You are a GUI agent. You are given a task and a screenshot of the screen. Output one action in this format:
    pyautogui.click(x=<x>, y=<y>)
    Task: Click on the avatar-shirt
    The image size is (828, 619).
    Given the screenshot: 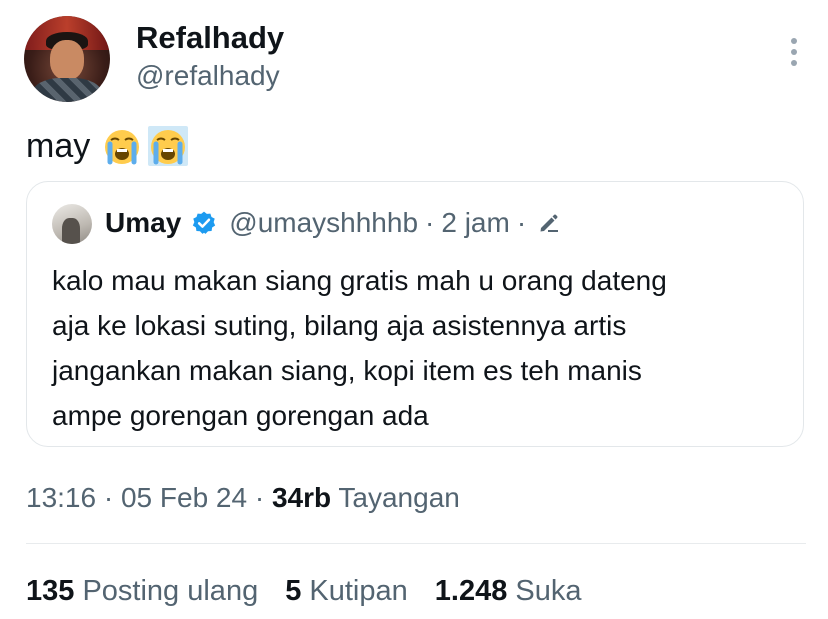 What is the action you would take?
    pyautogui.click(x=67, y=90)
    